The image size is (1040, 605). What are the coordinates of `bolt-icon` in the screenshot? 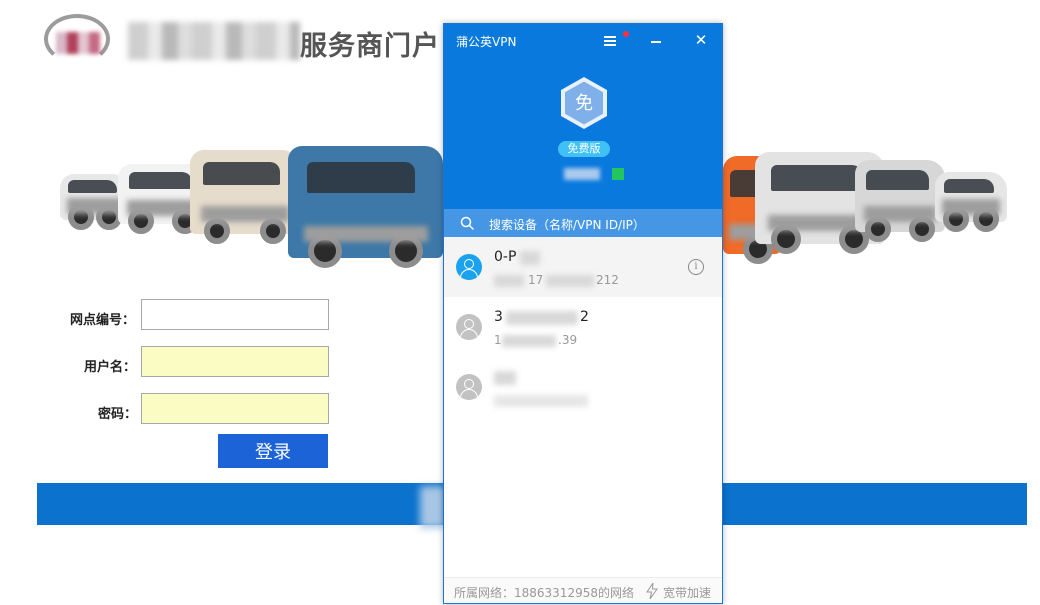 It's located at (652, 591).